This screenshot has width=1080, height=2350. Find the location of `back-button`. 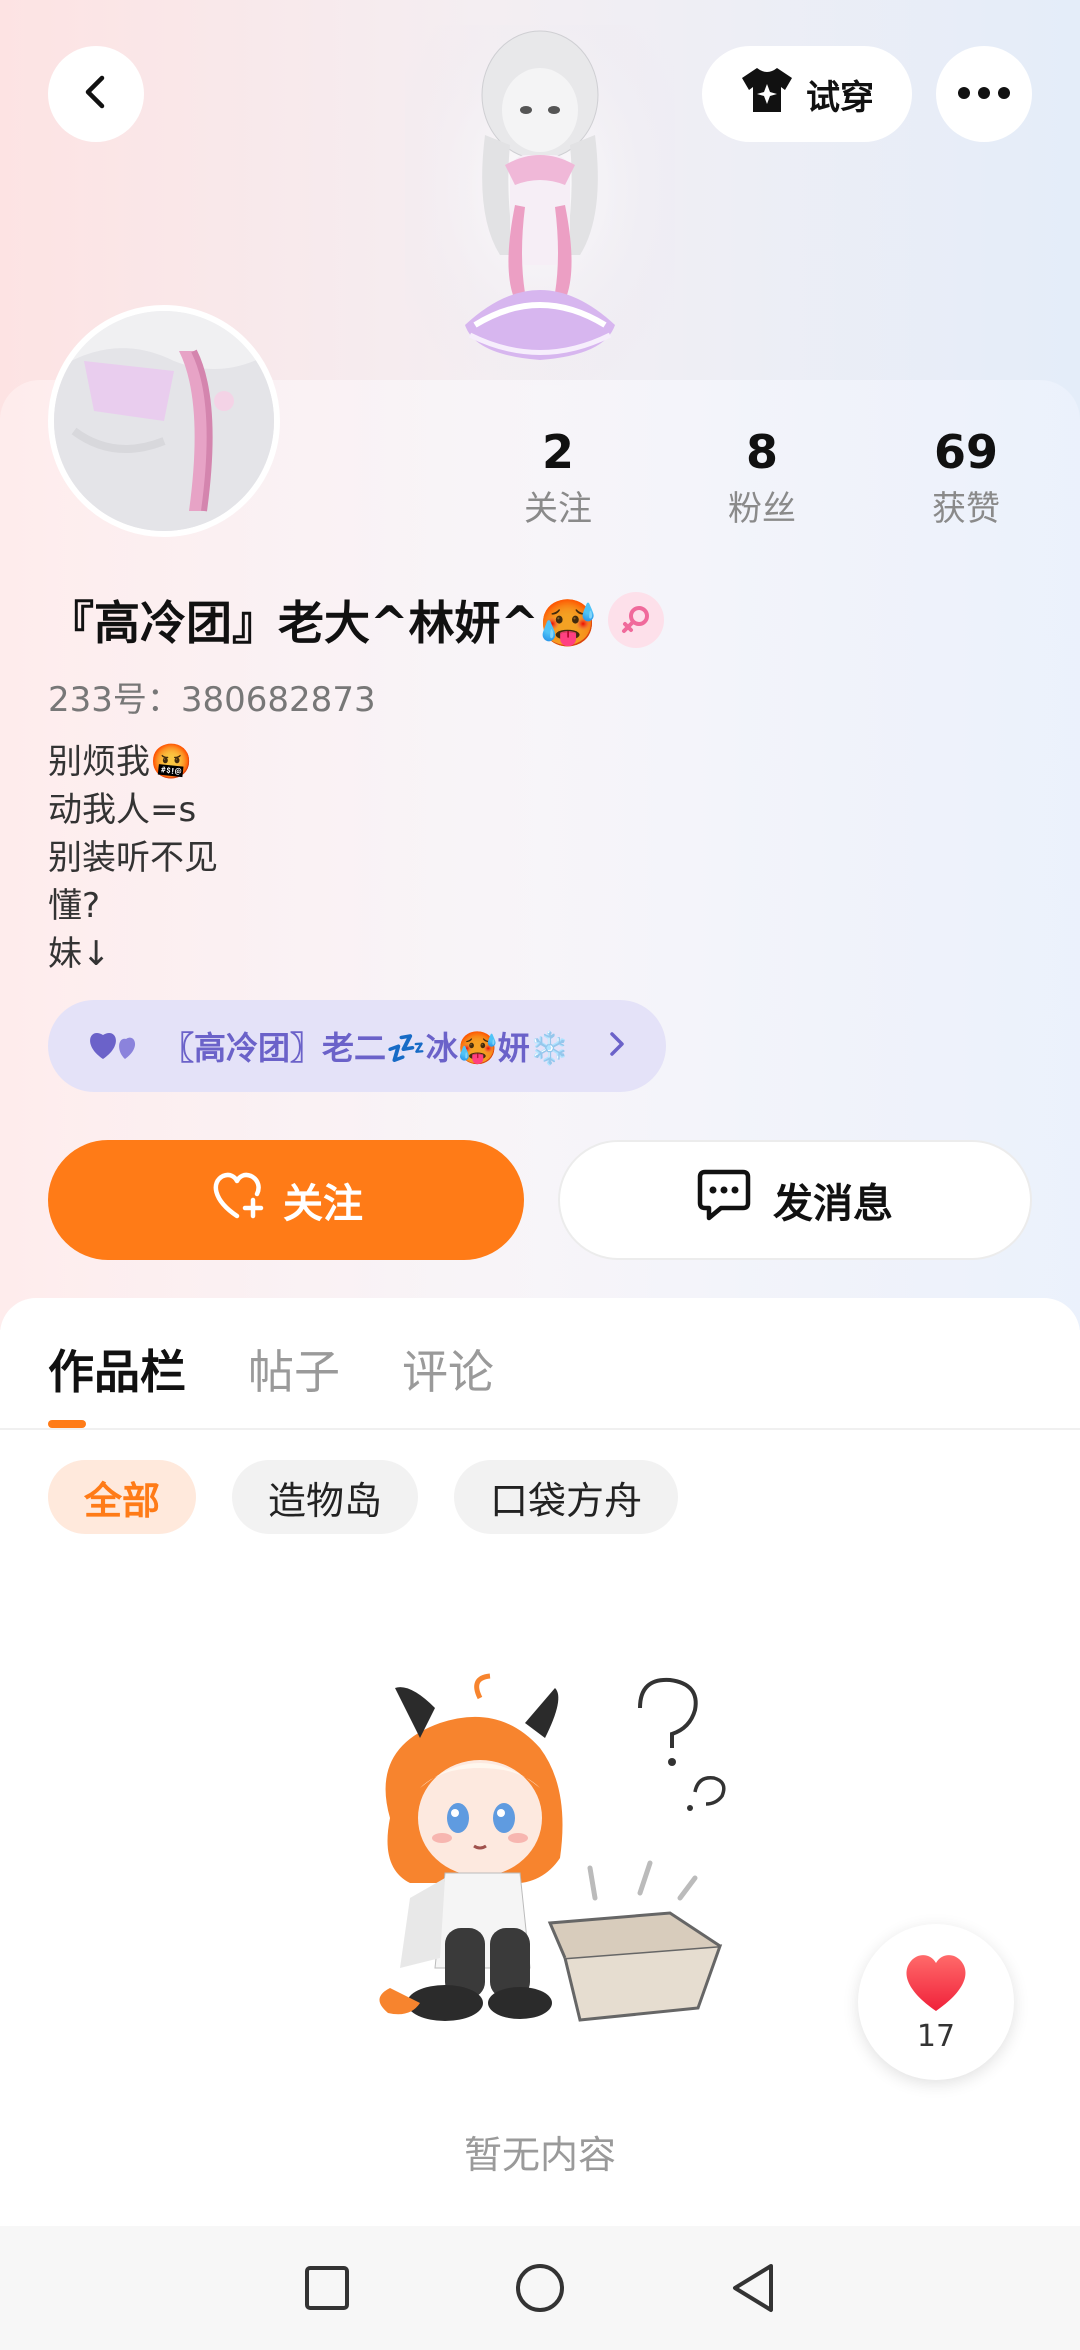

back-button is located at coordinates (96, 94).